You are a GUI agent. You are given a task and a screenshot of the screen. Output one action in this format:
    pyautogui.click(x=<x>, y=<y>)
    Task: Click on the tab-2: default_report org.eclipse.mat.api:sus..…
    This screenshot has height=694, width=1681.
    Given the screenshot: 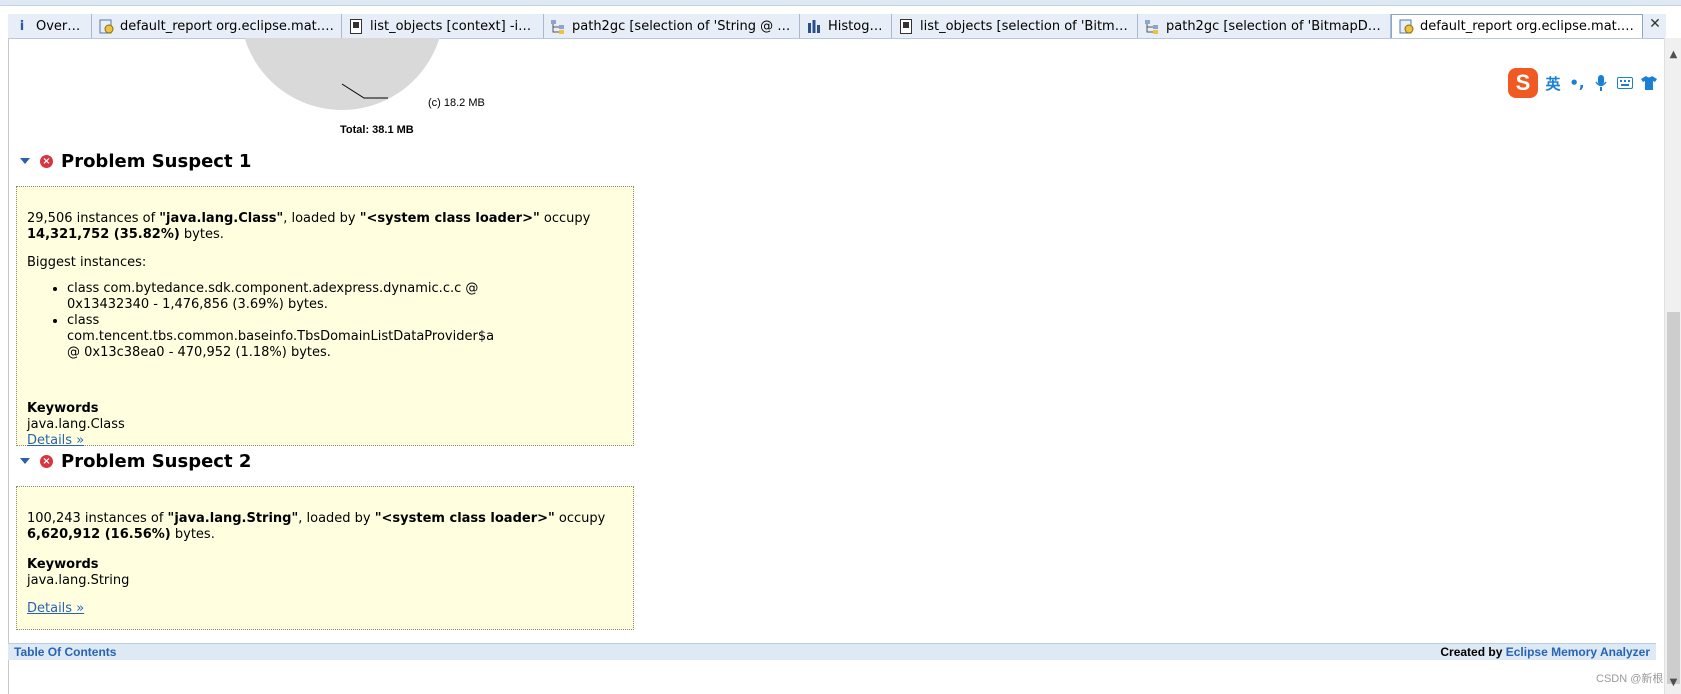 What is the action you would take?
    pyautogui.click(x=217, y=26)
    